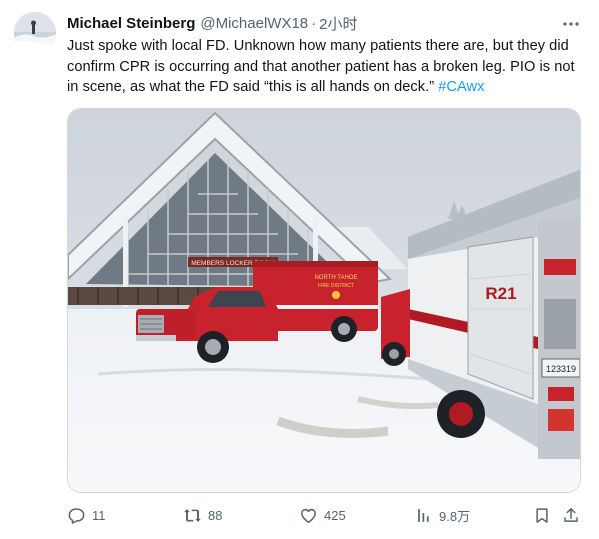  I want to click on tweet-actions: 11 88 425 9.8万, so click(325, 515).